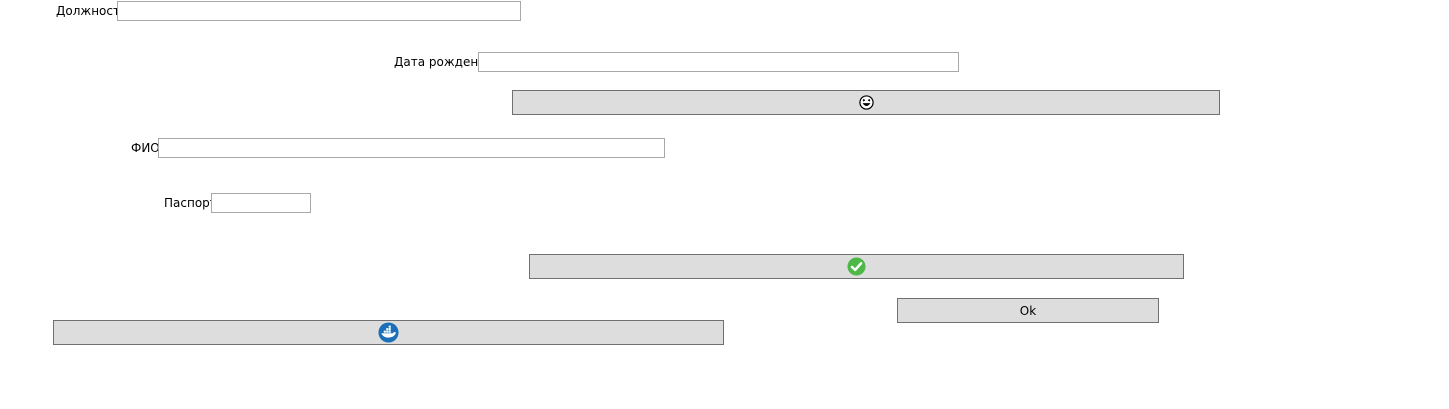 This screenshot has width=1449, height=409. What do you see at coordinates (261, 203) in the screenshot?
I see `passport-input` at bounding box center [261, 203].